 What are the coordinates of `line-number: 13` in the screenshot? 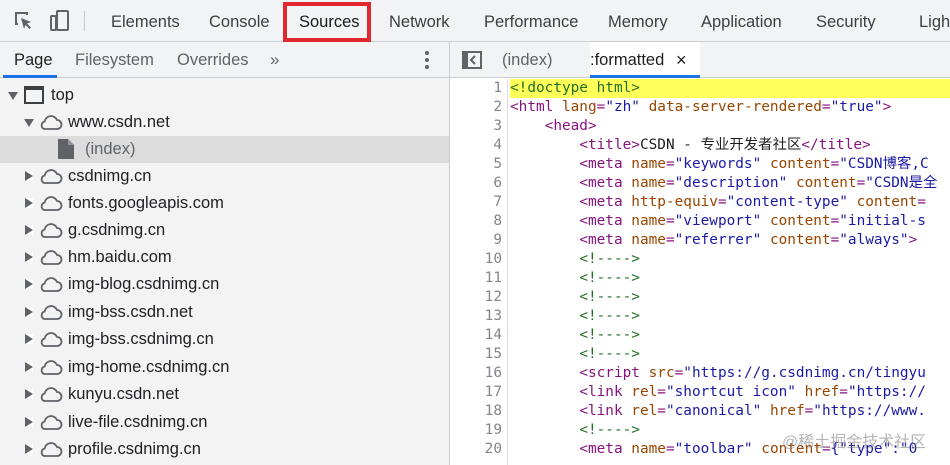 It's located at (482, 316).